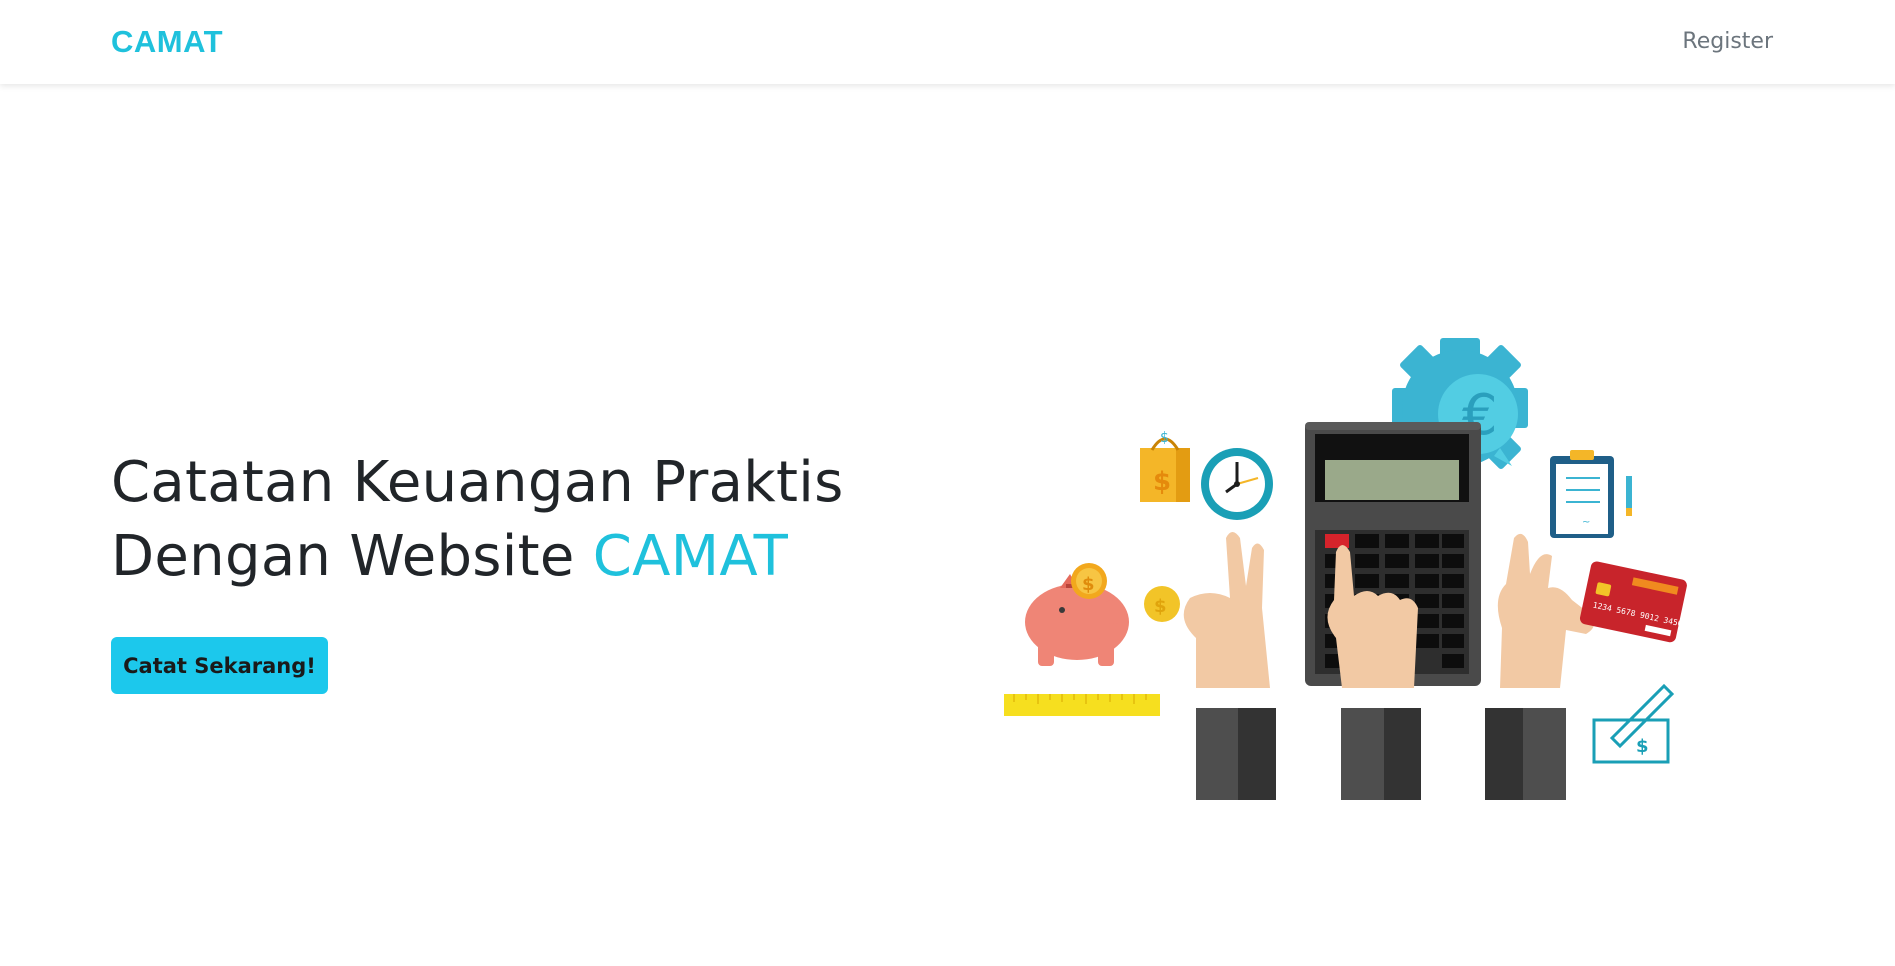 This screenshot has height=966, width=1895. What do you see at coordinates (1077, 614) in the screenshot?
I see `piggy-bank-icon: $` at bounding box center [1077, 614].